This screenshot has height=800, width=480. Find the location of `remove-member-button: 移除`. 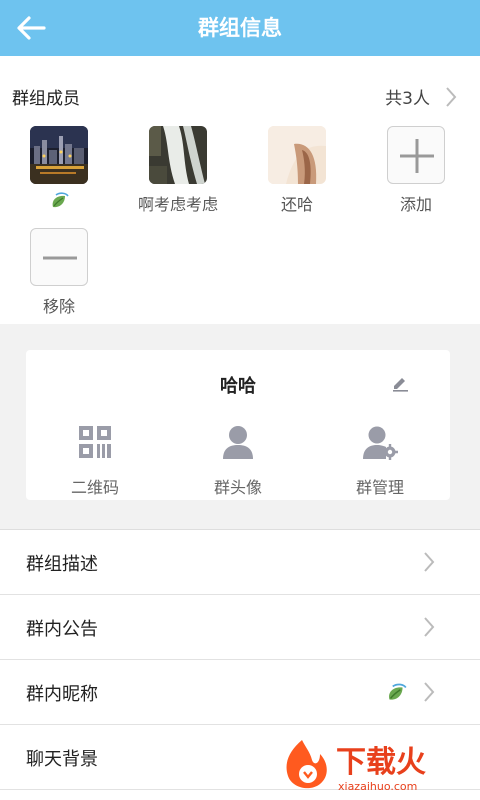

remove-member-button: 移除 is located at coordinates (59, 272).